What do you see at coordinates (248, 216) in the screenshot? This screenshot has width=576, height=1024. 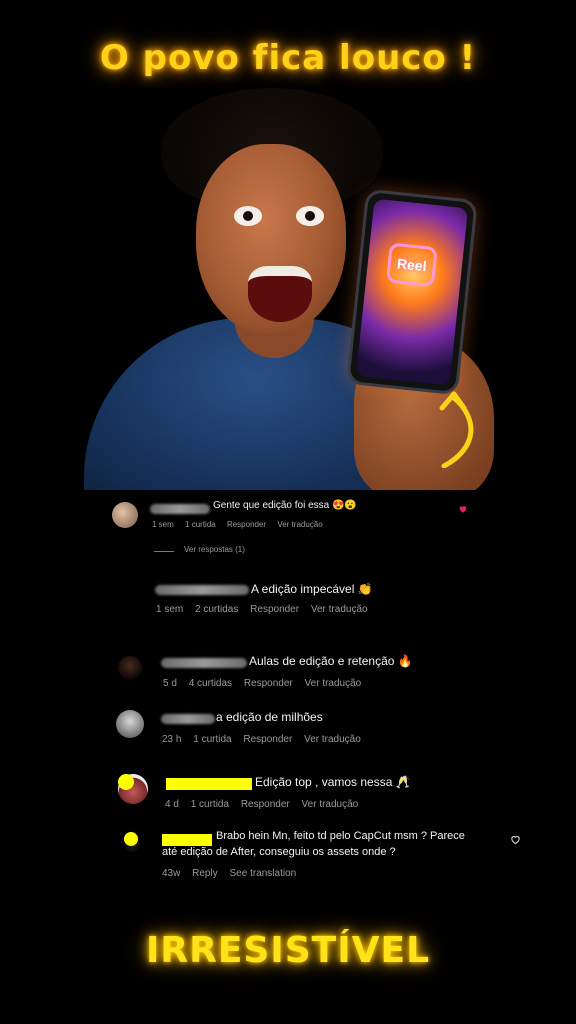 I see `person-eye-left` at bounding box center [248, 216].